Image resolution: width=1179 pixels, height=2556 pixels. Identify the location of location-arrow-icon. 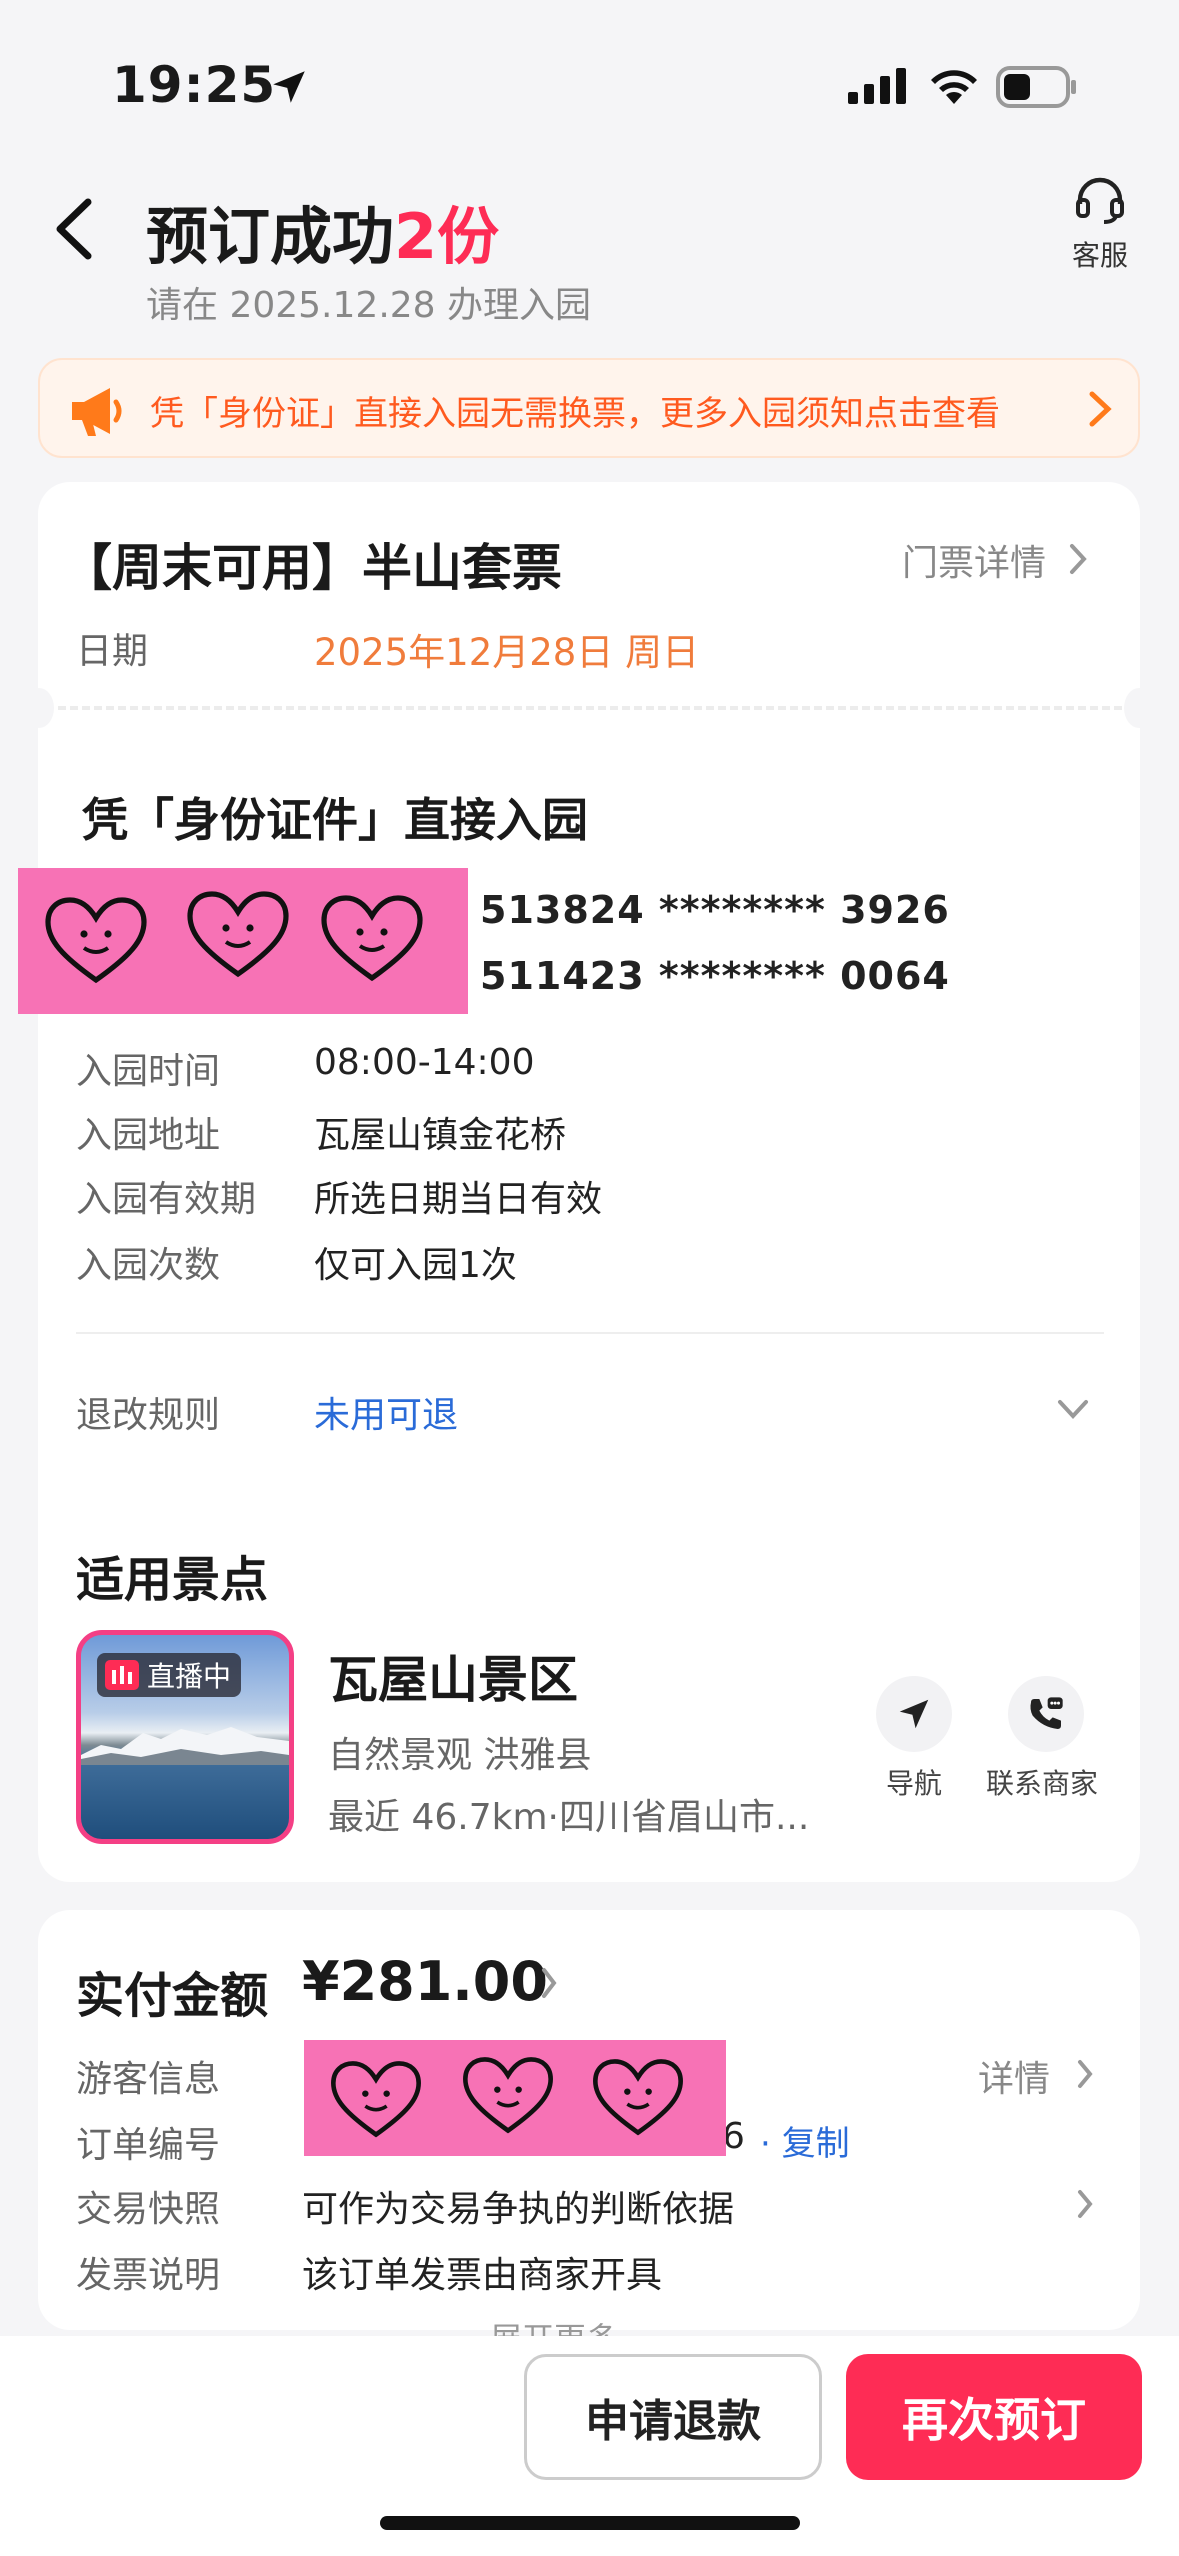
(289, 87).